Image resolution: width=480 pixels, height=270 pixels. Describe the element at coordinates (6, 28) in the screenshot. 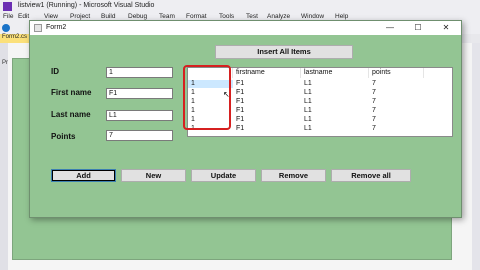

I see `back-navigation-icon` at that location.